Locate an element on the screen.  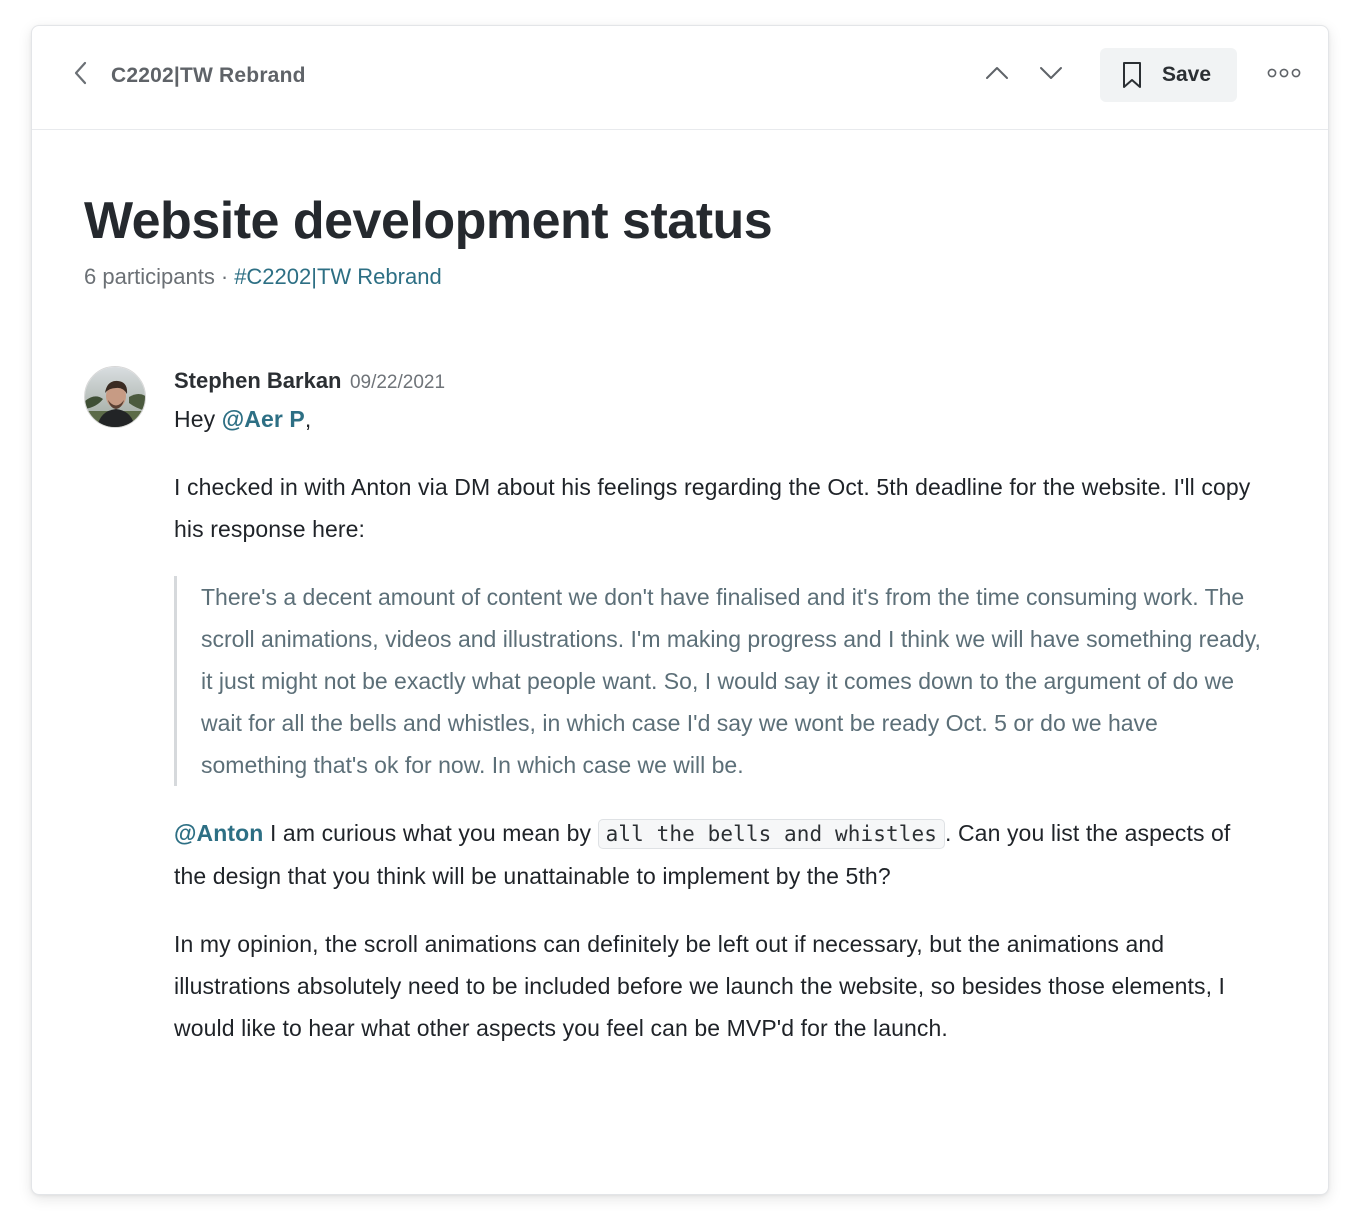
mention-aer-p: @Aer P is located at coordinates (263, 419).